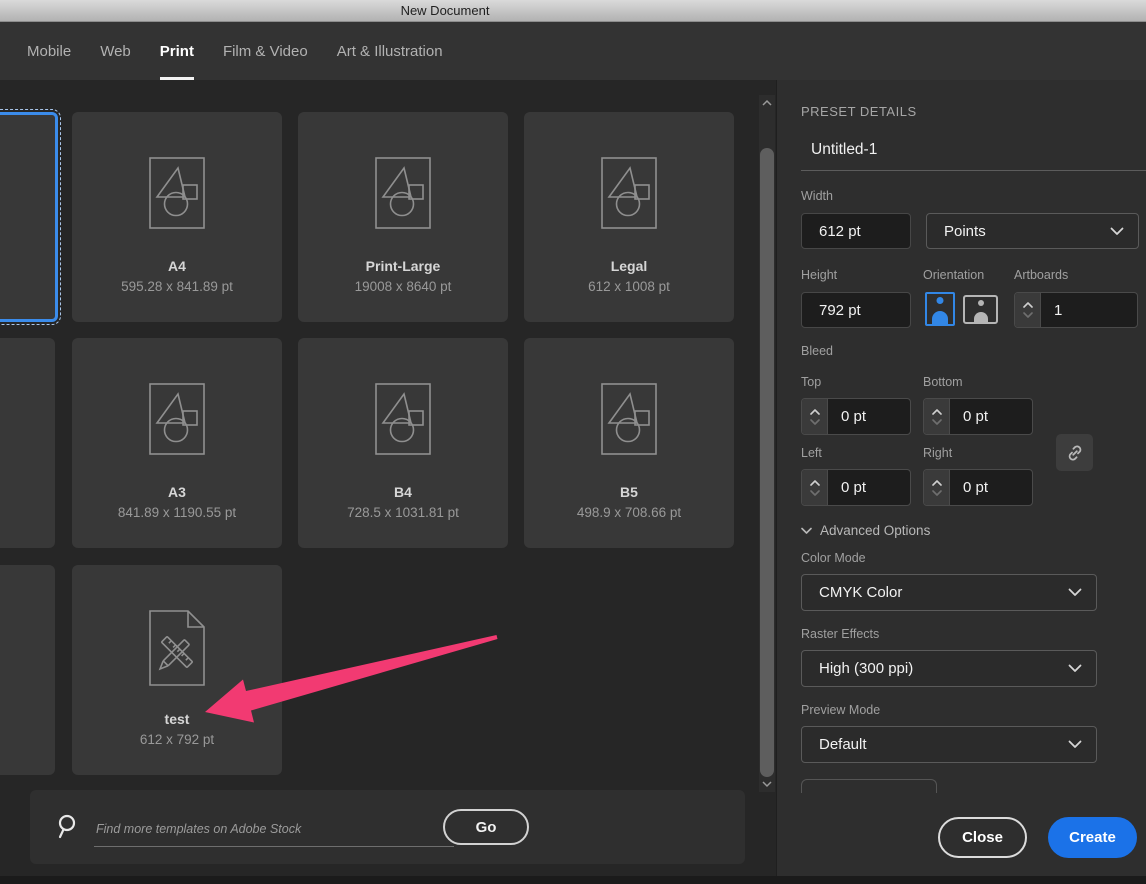 Image resolution: width=1146 pixels, height=884 pixels. What do you see at coordinates (856, 231) in the screenshot?
I see `width-input: 612 pt` at bounding box center [856, 231].